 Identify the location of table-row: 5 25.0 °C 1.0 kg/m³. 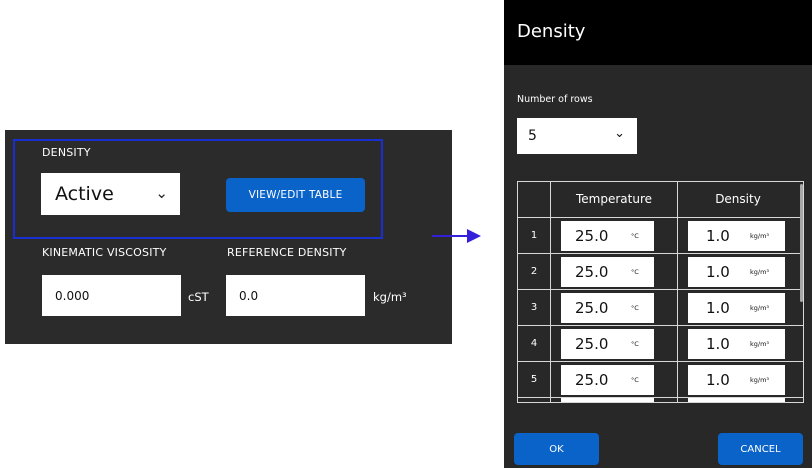
(660, 380).